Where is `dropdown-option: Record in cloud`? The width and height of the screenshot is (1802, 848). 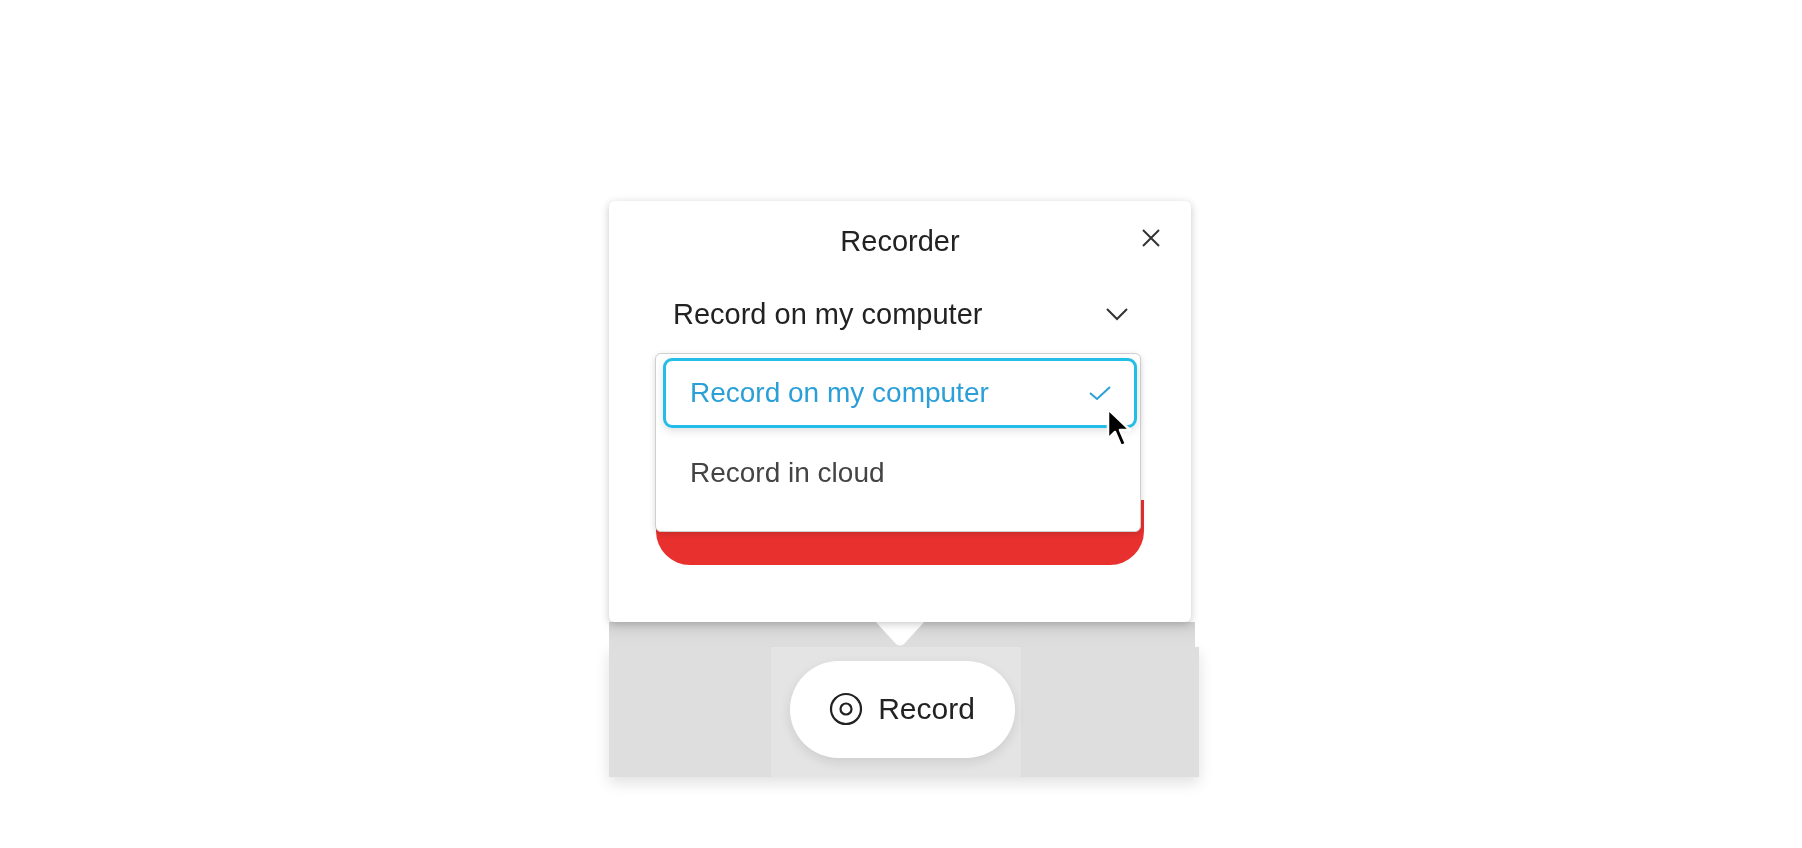
dropdown-option: Record in cloud is located at coordinates (900, 473).